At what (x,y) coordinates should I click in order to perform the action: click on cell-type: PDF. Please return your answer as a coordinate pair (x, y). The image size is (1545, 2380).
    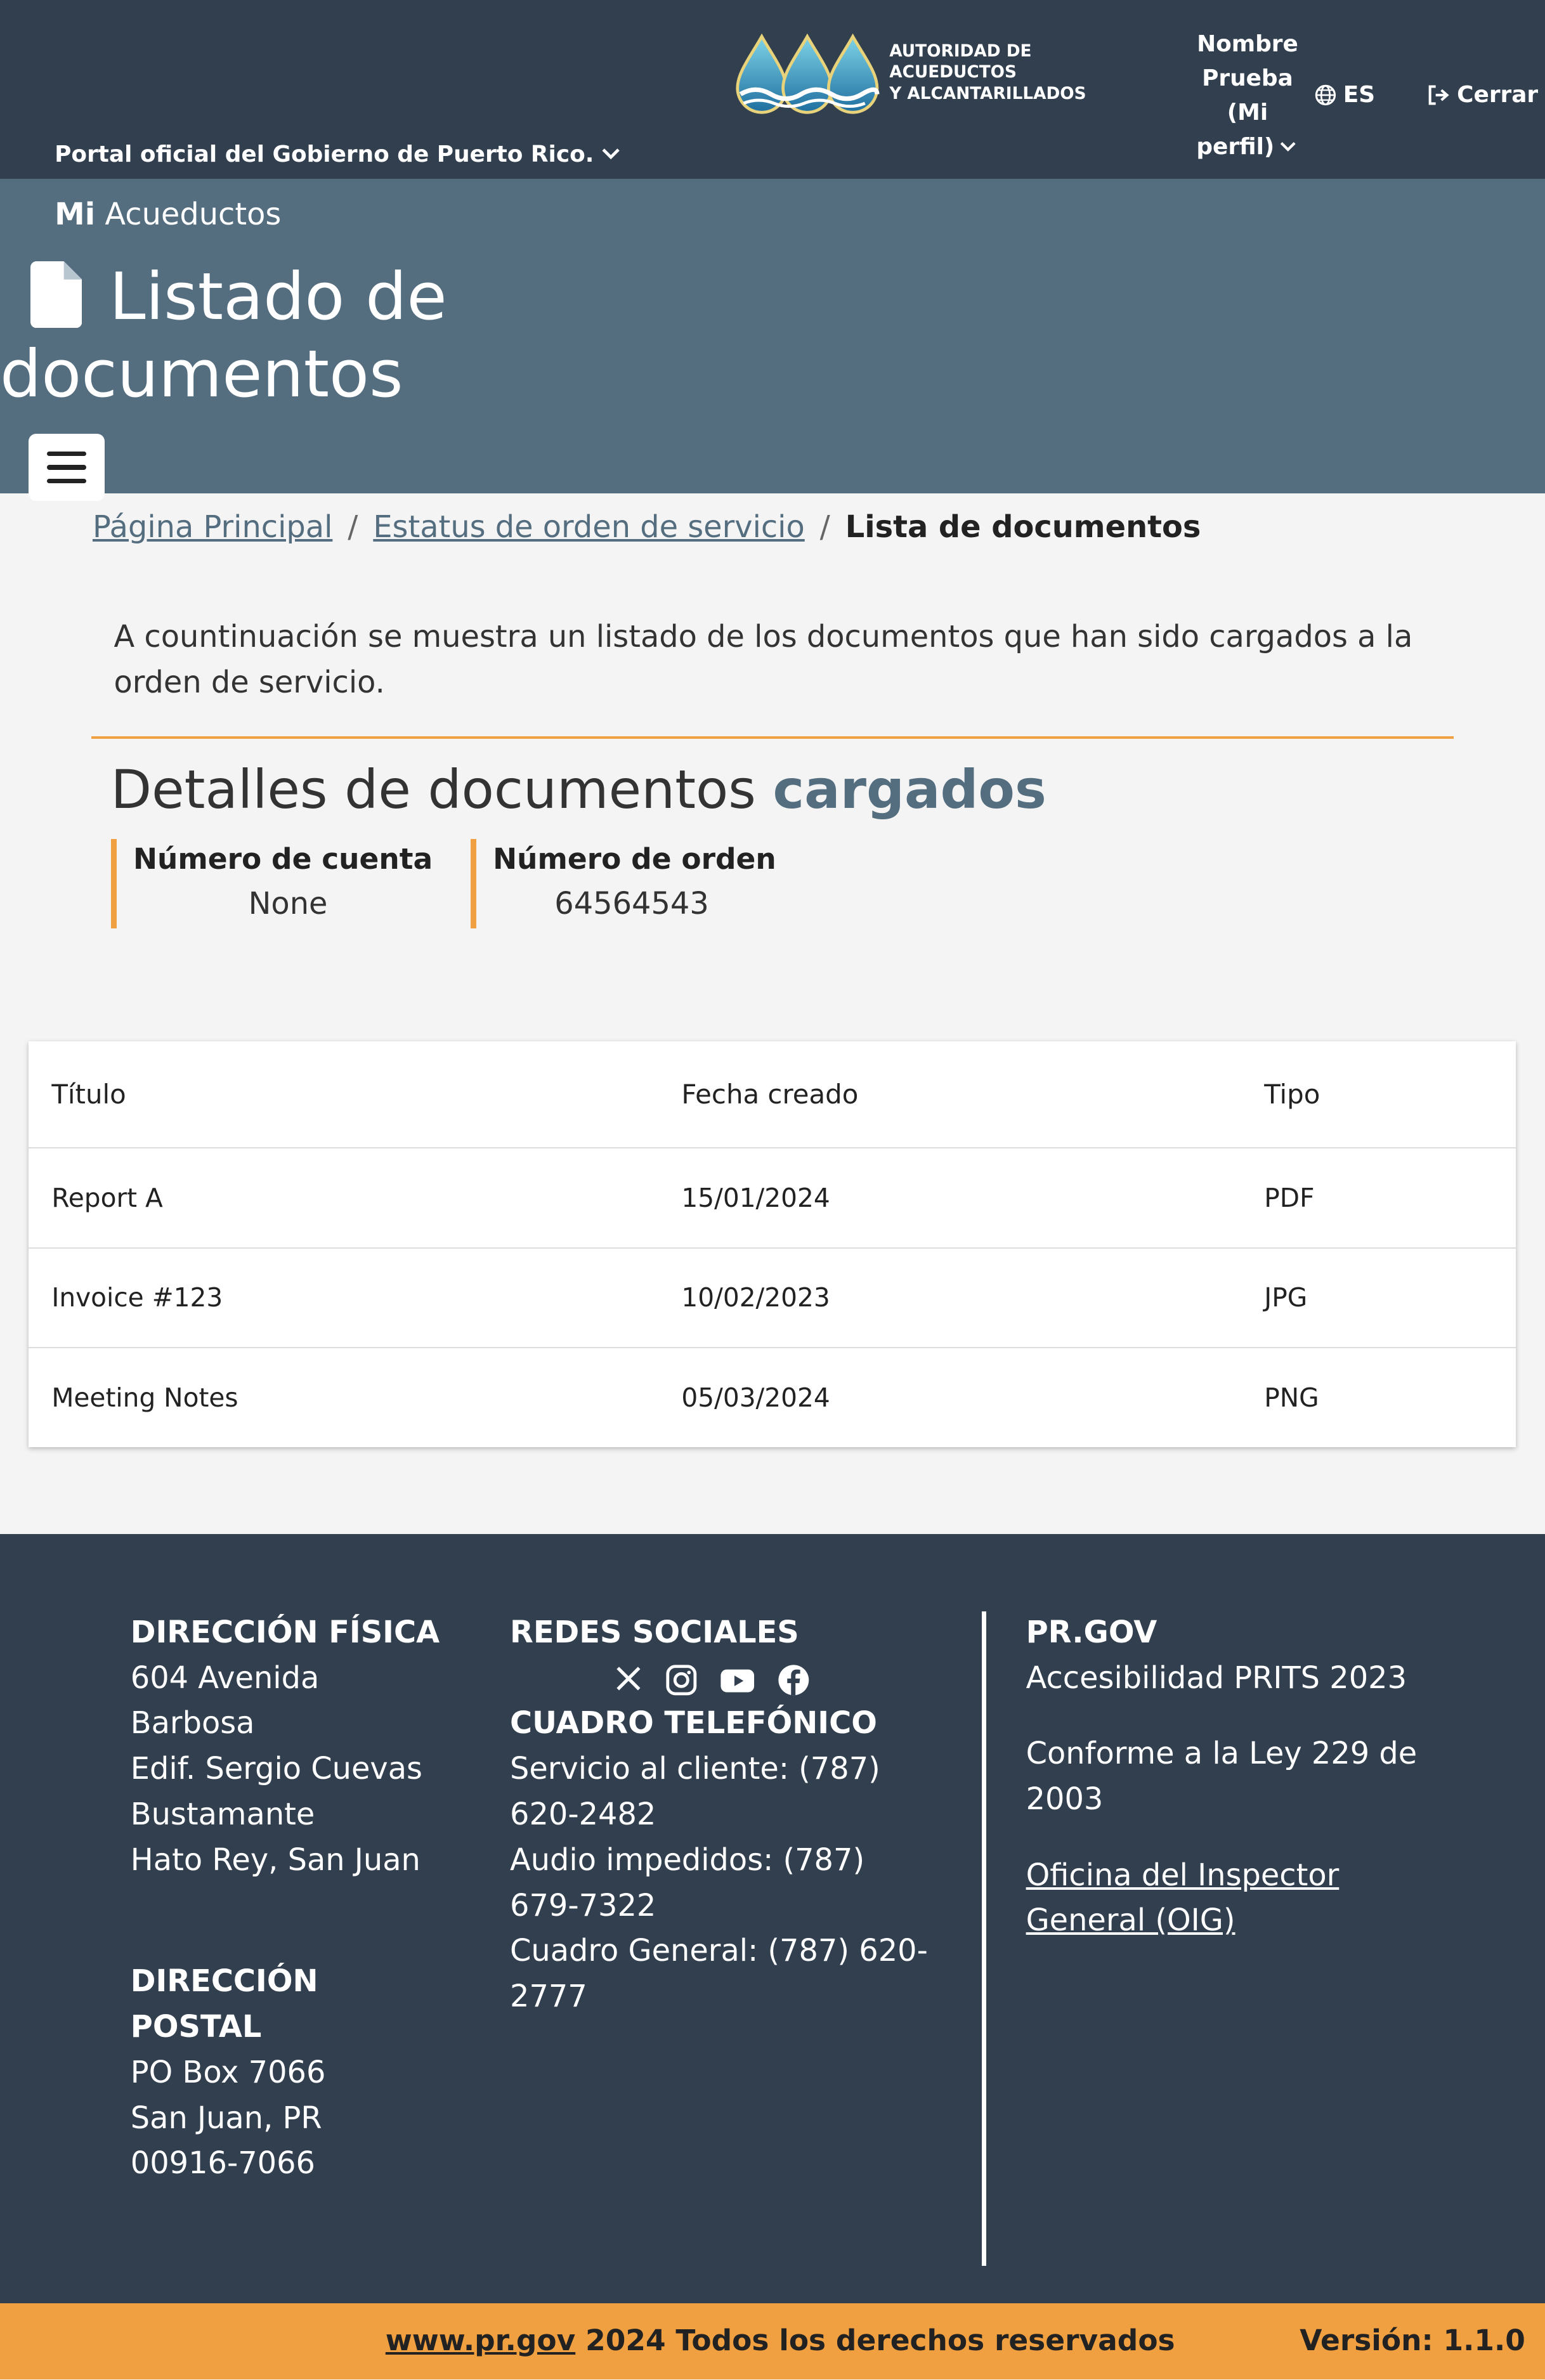
    Looking at the image, I should click on (1289, 1197).